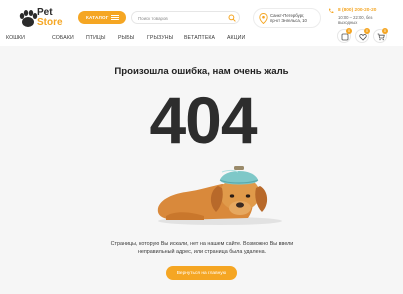  What do you see at coordinates (203, 120) in the screenshot?
I see `error-code: 404` at bounding box center [203, 120].